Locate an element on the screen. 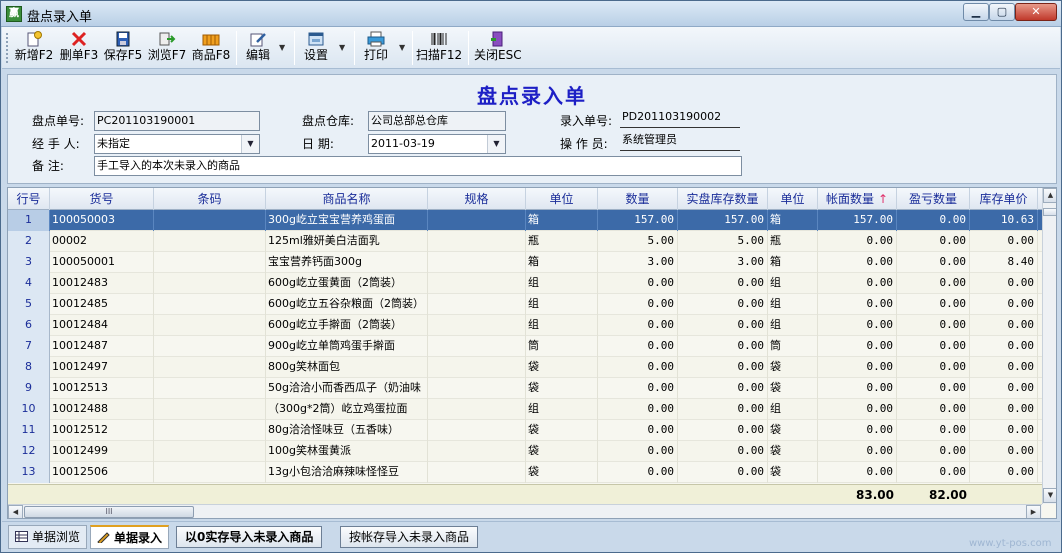  cell-row-no: 13 is located at coordinates (29, 472).